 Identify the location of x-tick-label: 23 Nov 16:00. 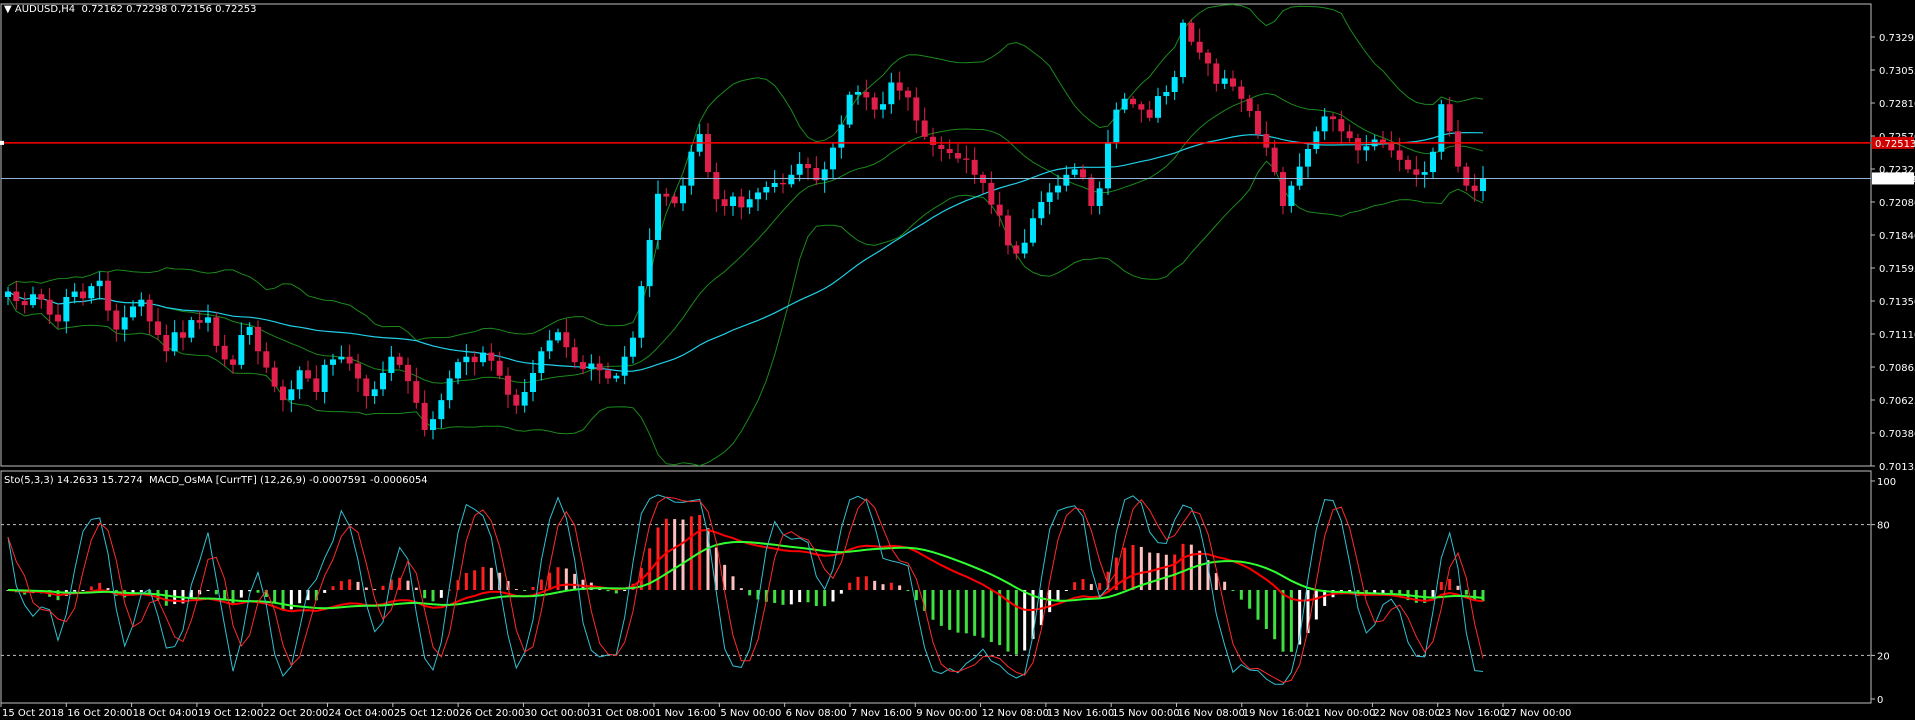
(1472, 713).